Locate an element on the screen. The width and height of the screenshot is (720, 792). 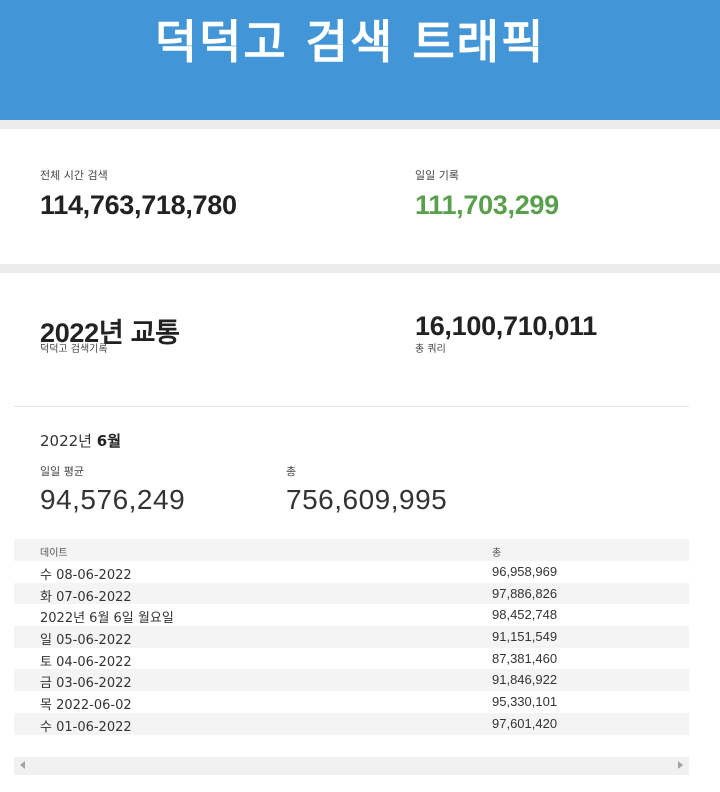
page-title: 덕덕고 검색 트래픽 is located at coordinates (350, 42).